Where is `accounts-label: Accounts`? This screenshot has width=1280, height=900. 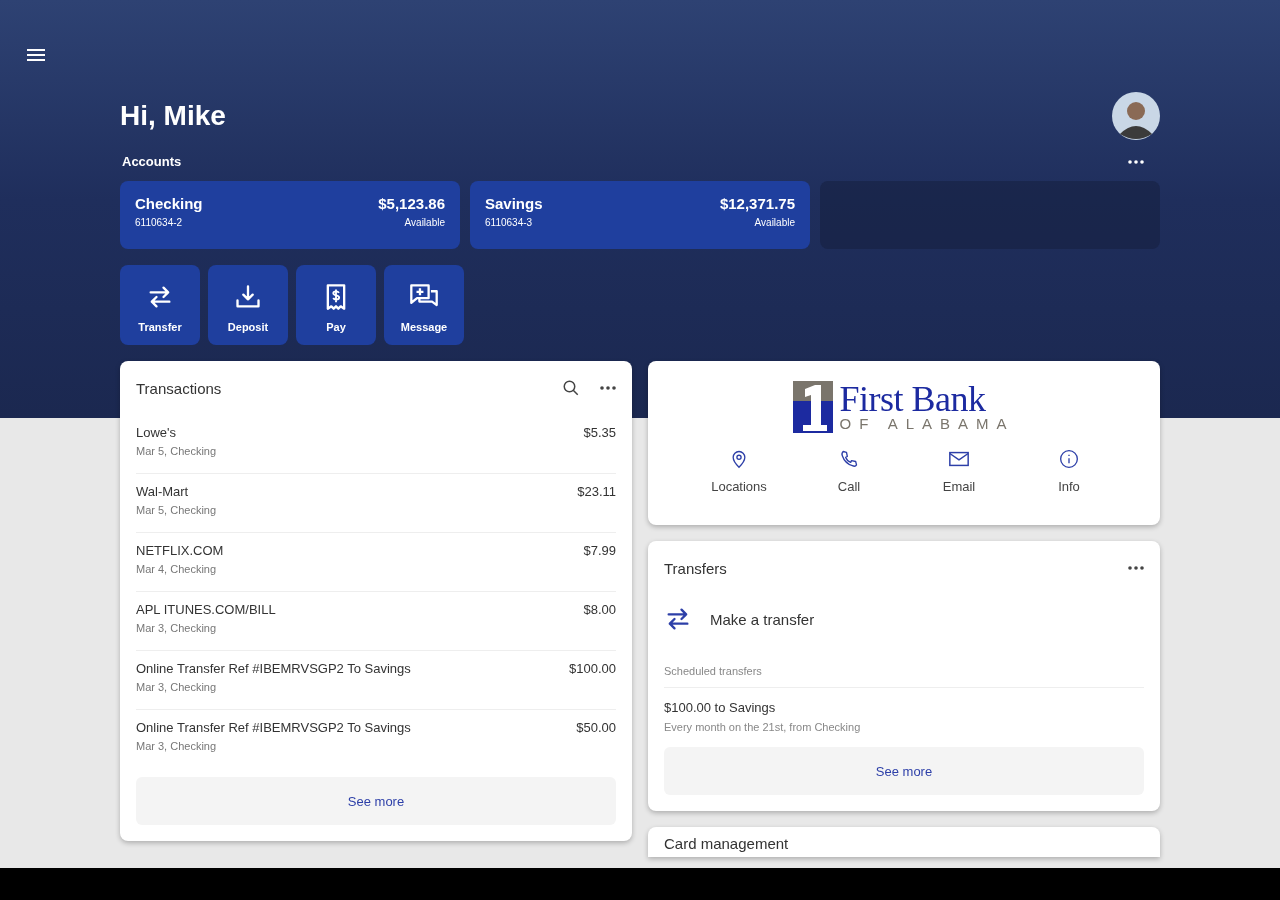 accounts-label: Accounts is located at coordinates (151, 161).